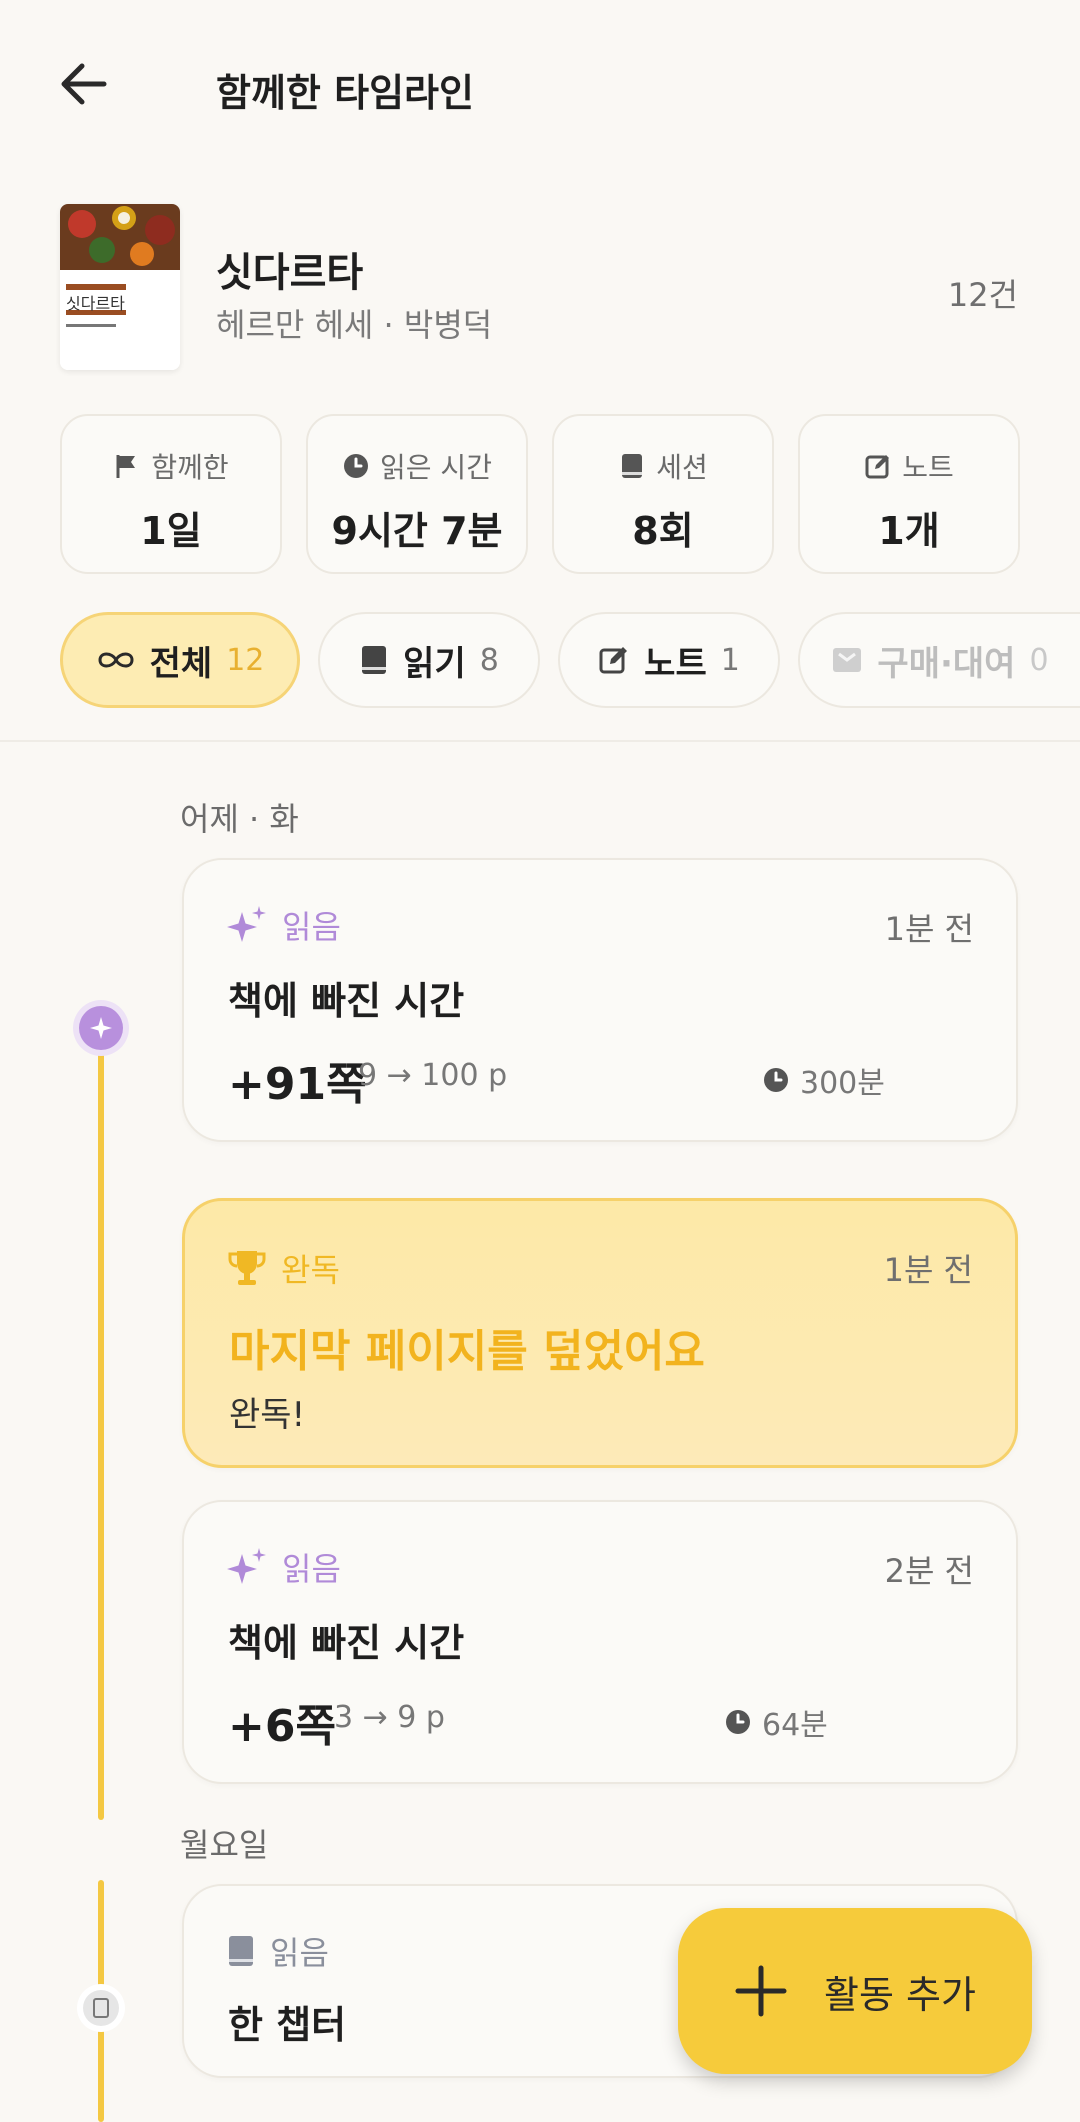 The image size is (1080, 2122). I want to click on chip-count: 12, so click(245, 660).